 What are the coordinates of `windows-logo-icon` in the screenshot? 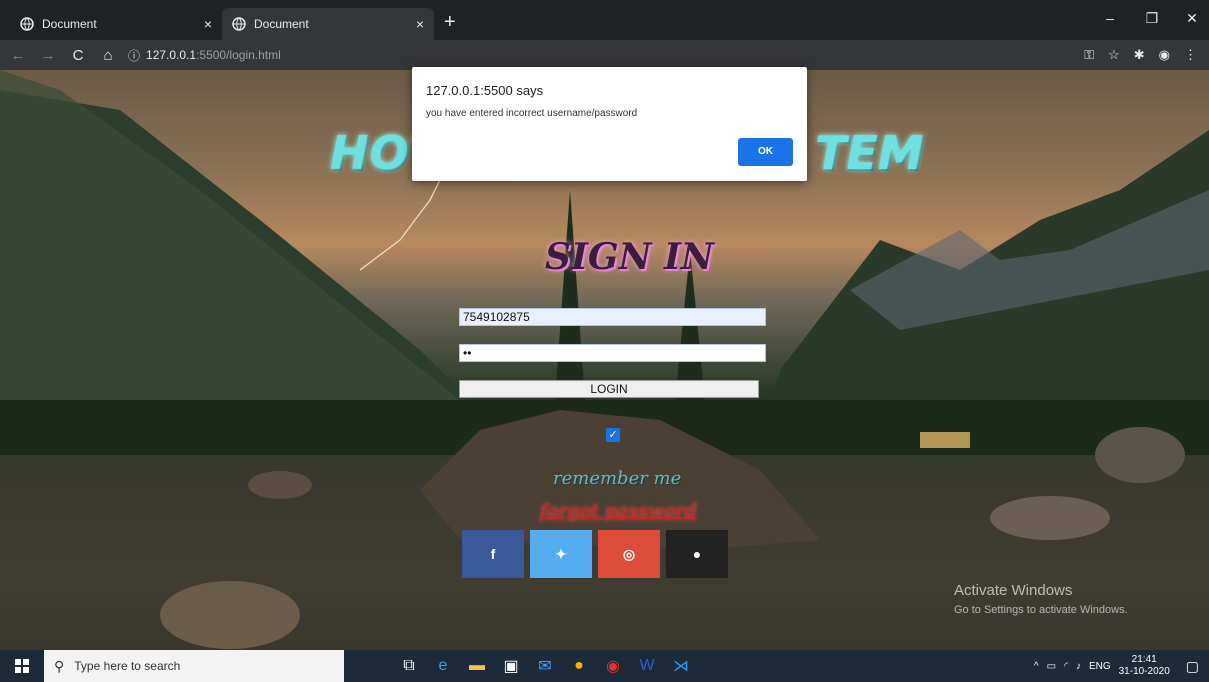 It's located at (22, 666).